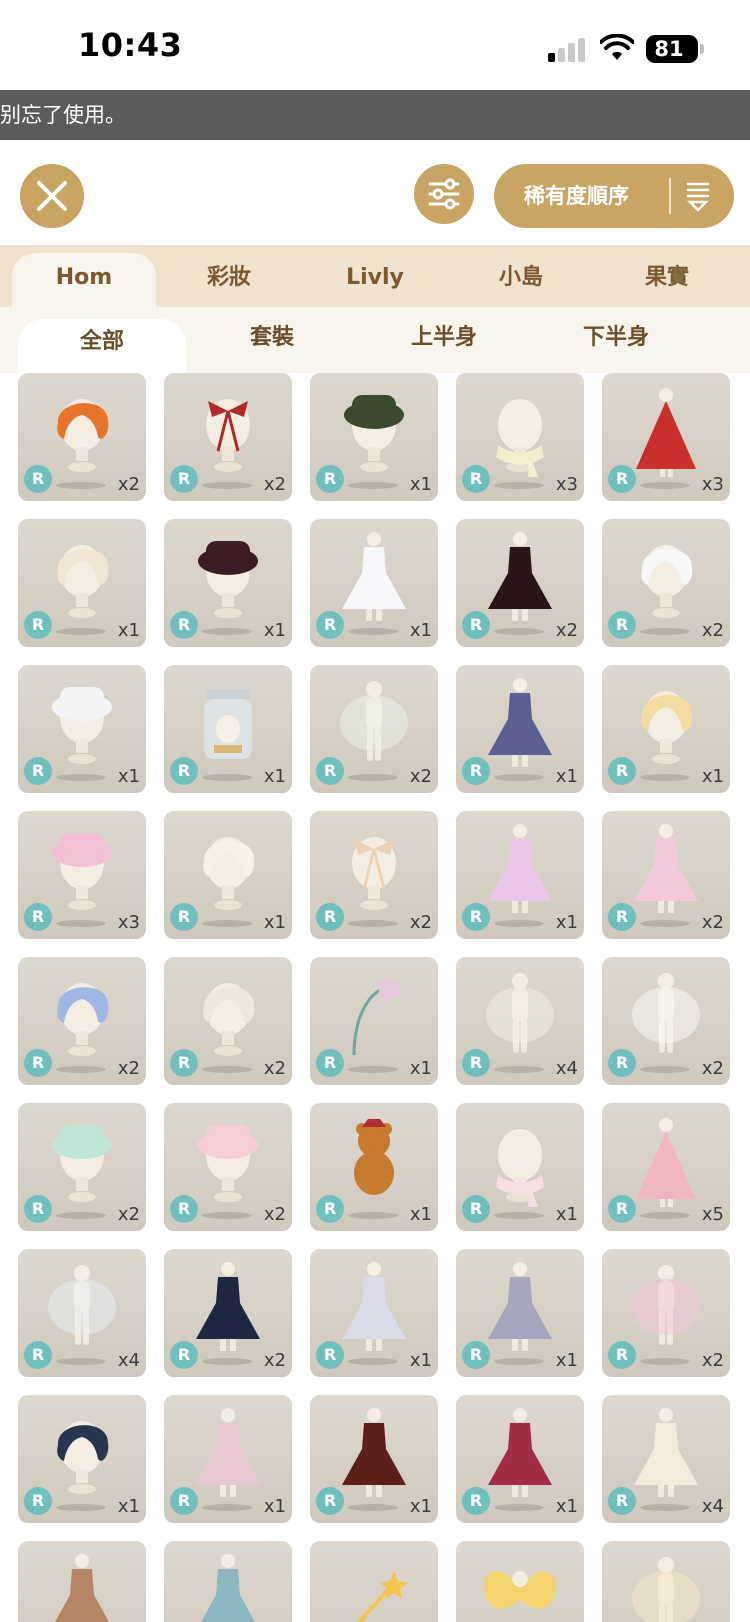  Describe the element at coordinates (84, 280) in the screenshot. I see `tab-hom: Hom` at that location.